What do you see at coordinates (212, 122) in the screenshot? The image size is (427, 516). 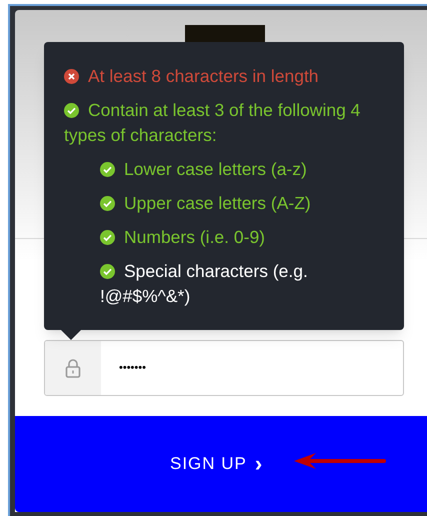 I see `rule-text: Contain at least 3 of the following 4 types of characters:` at bounding box center [212, 122].